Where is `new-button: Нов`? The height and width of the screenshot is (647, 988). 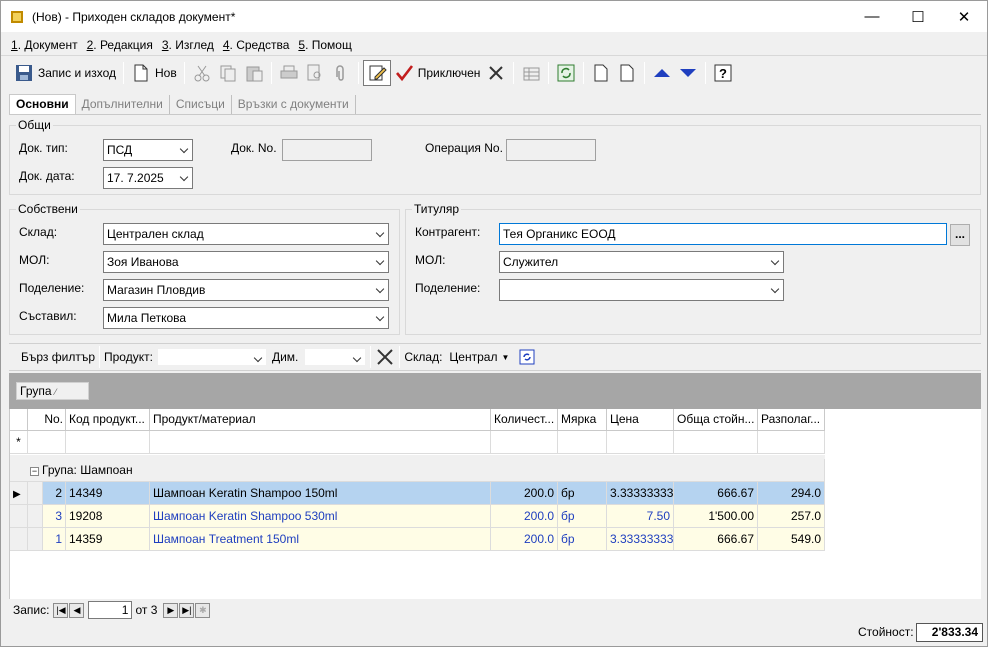
new-button: Нов is located at coordinates (154, 73).